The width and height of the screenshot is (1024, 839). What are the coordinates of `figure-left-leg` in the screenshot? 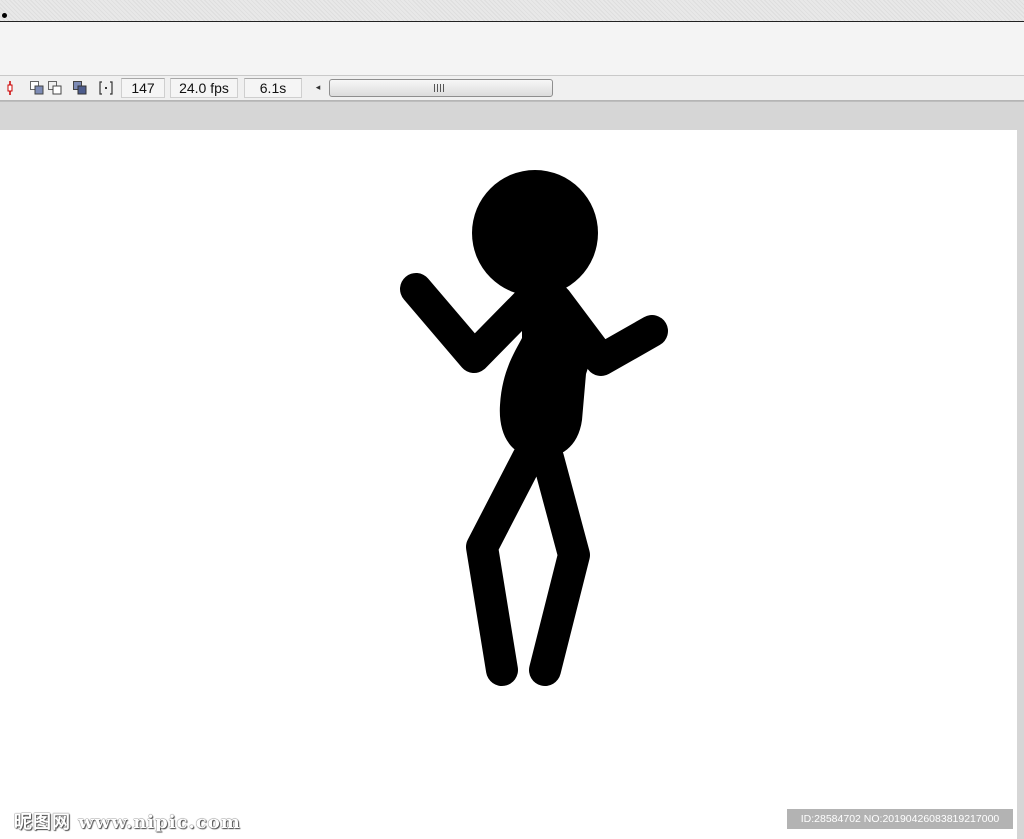 It's located at (505, 564).